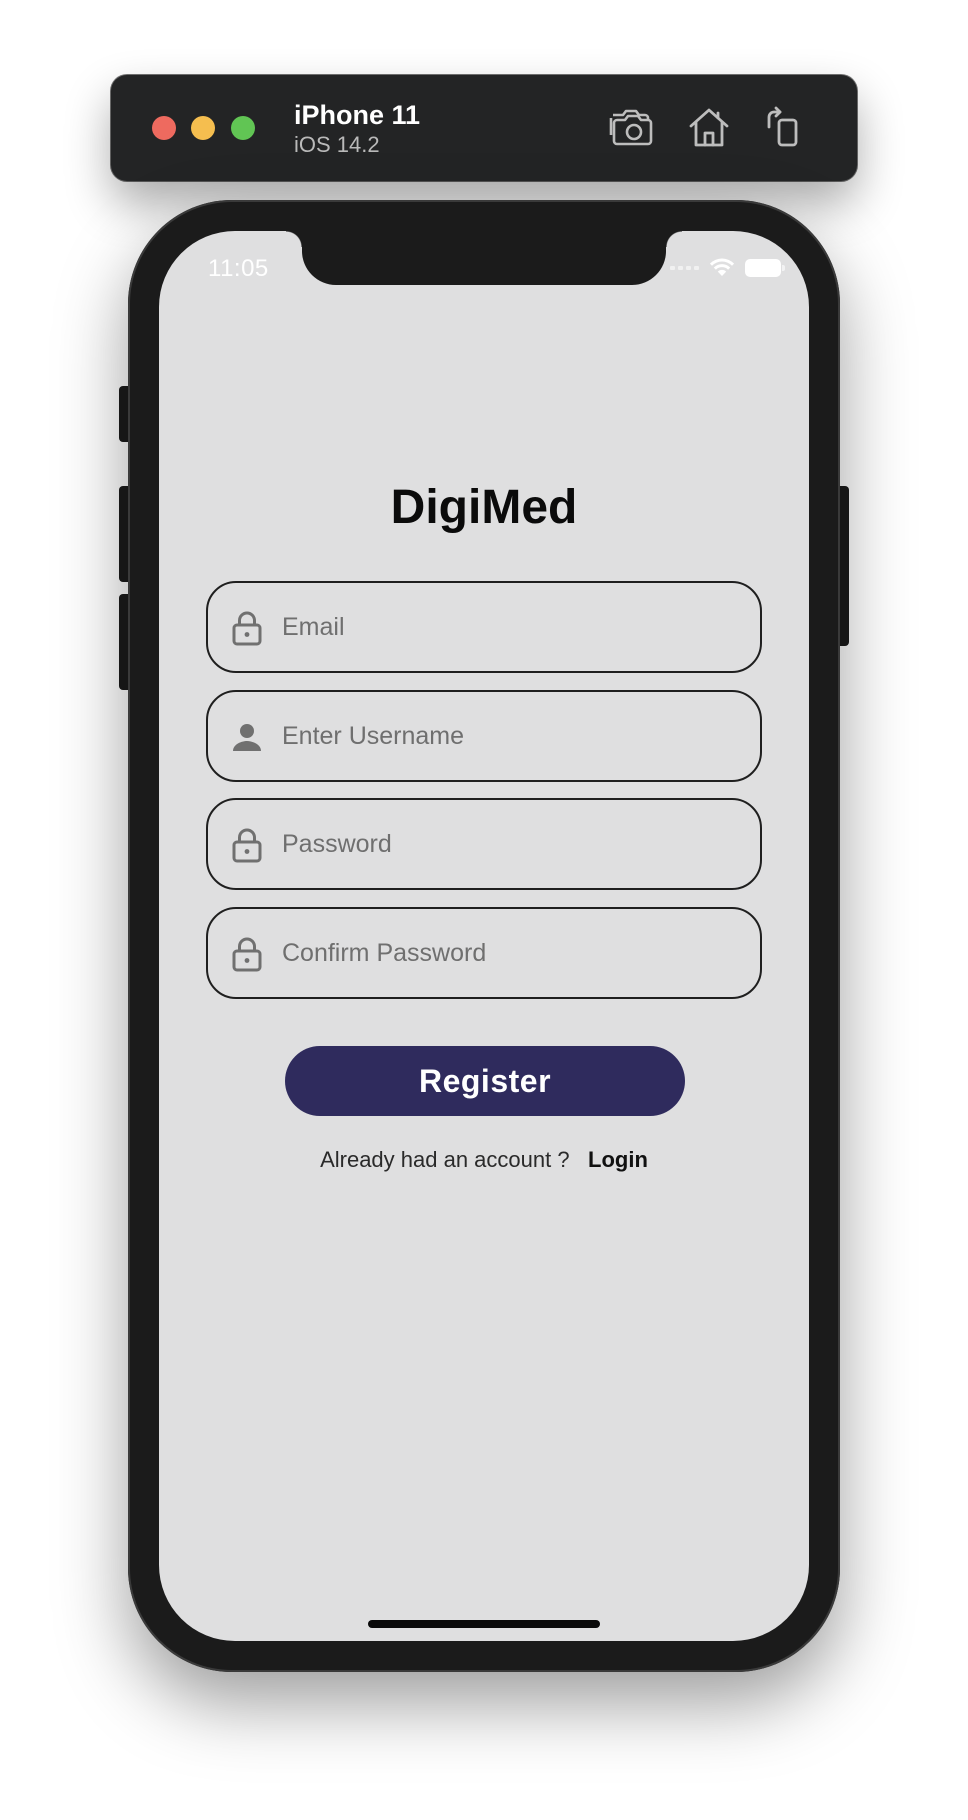  Describe the element at coordinates (485, 1081) in the screenshot. I see `register-button: Register` at that location.